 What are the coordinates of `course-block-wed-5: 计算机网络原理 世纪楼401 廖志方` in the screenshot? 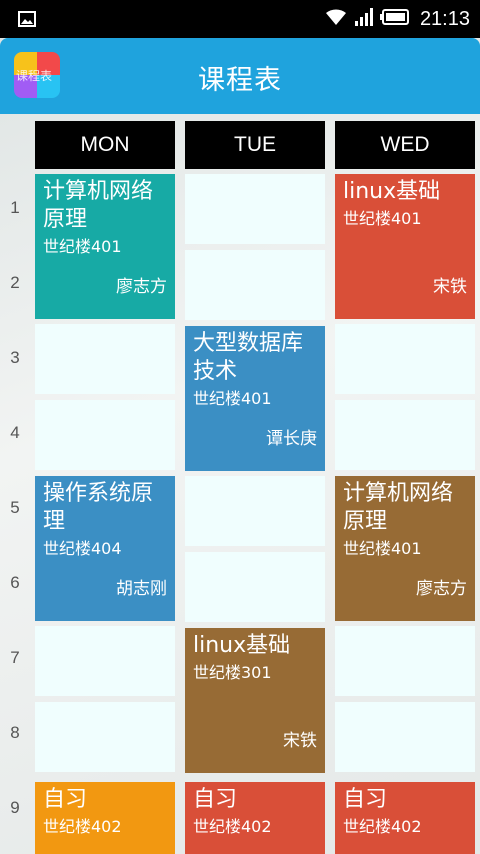 It's located at (405, 548).